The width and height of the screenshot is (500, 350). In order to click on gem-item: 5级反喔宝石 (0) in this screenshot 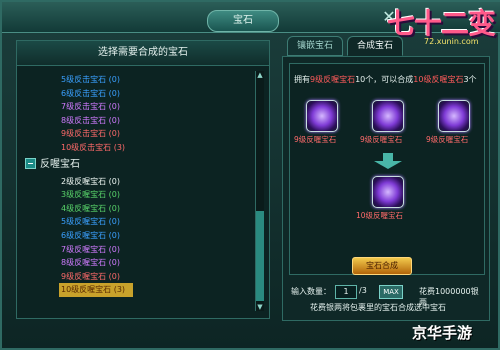, I will do `click(138, 222)`.